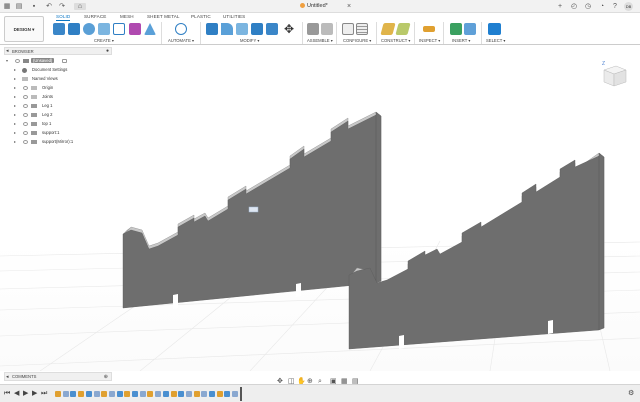  What do you see at coordinates (257, 29) in the screenshot?
I see `shell-icon` at bounding box center [257, 29].